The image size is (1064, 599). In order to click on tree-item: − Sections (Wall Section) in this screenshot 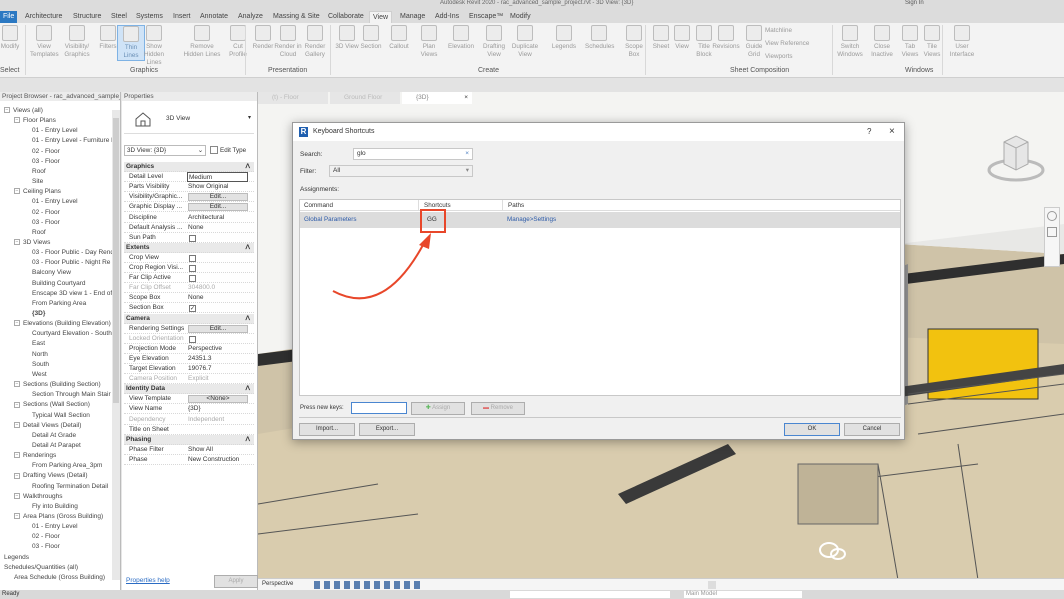, I will do `click(52, 405)`.